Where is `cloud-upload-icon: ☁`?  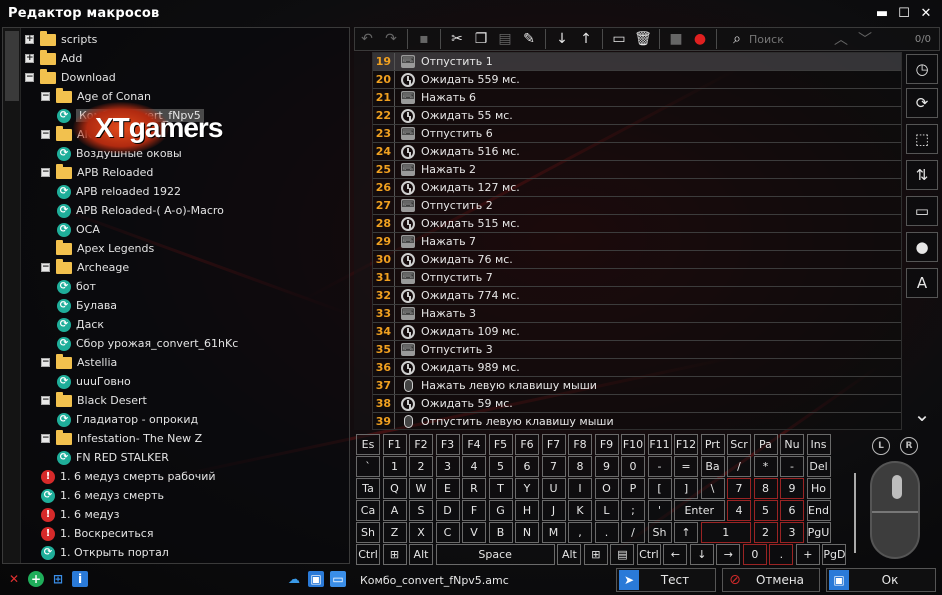 cloud-upload-icon: ☁ is located at coordinates (294, 579).